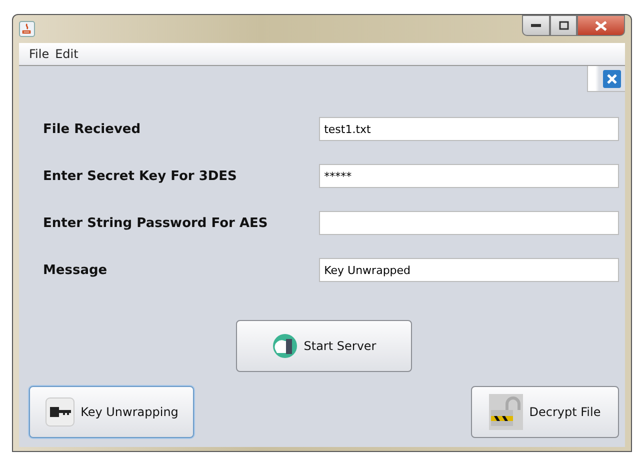  Describe the element at coordinates (324, 346) in the screenshot. I see `action-button: Start Server` at that location.